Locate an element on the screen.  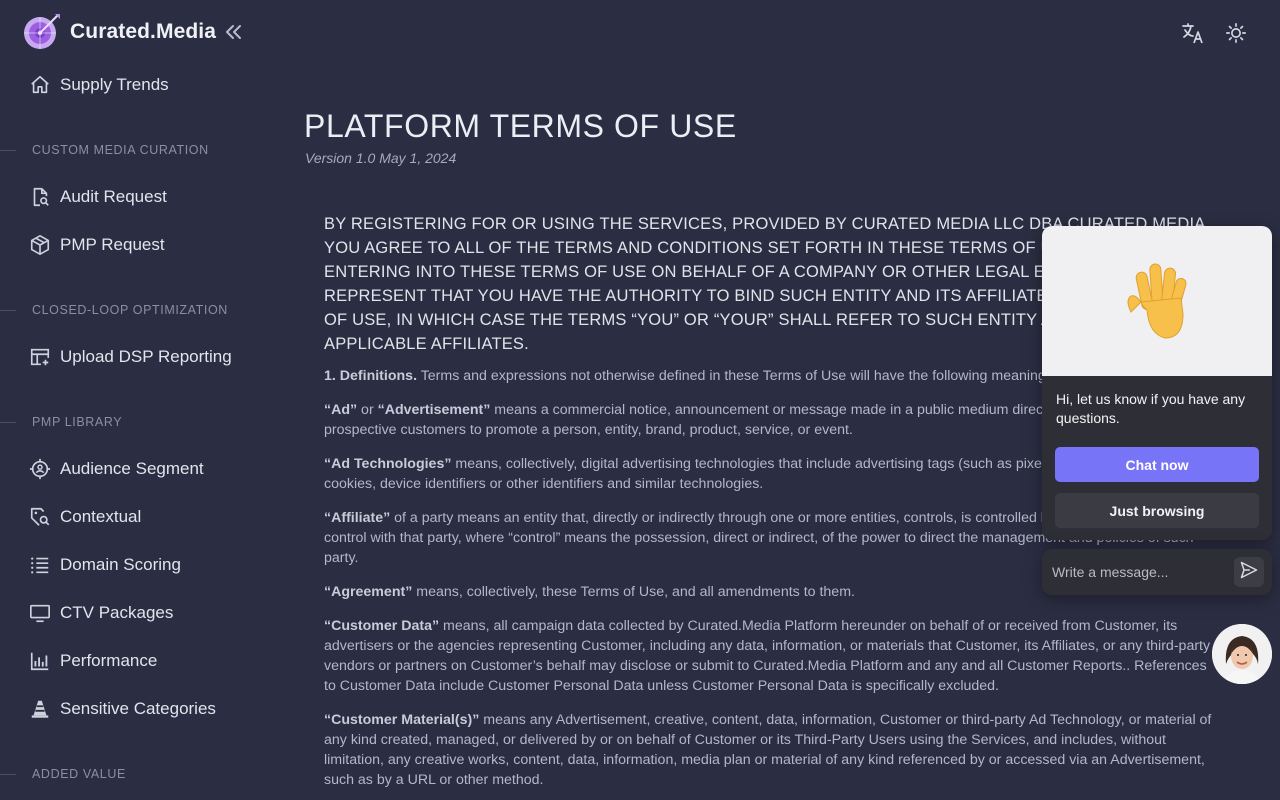
section-title: CLOSED-LOOP OPTIMIZATION is located at coordinates (130, 310).